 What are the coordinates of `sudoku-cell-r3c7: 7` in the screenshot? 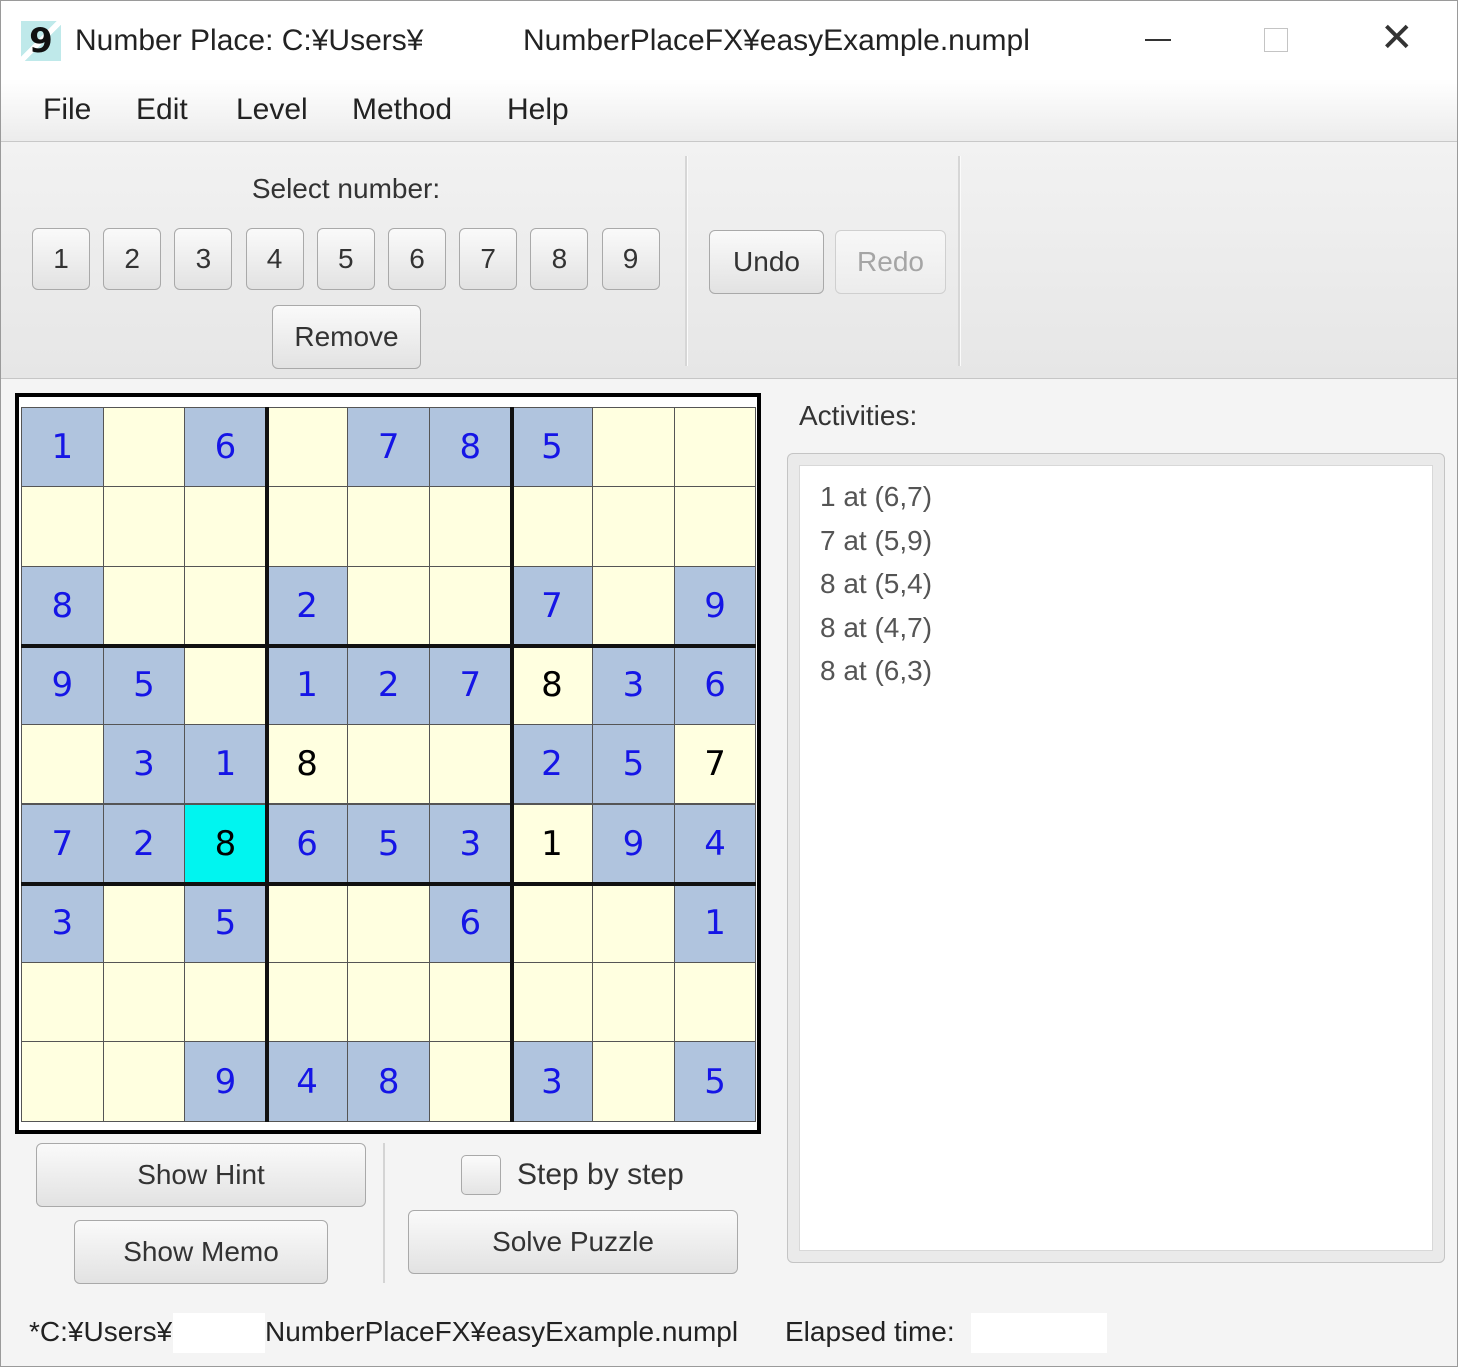 It's located at (552, 605).